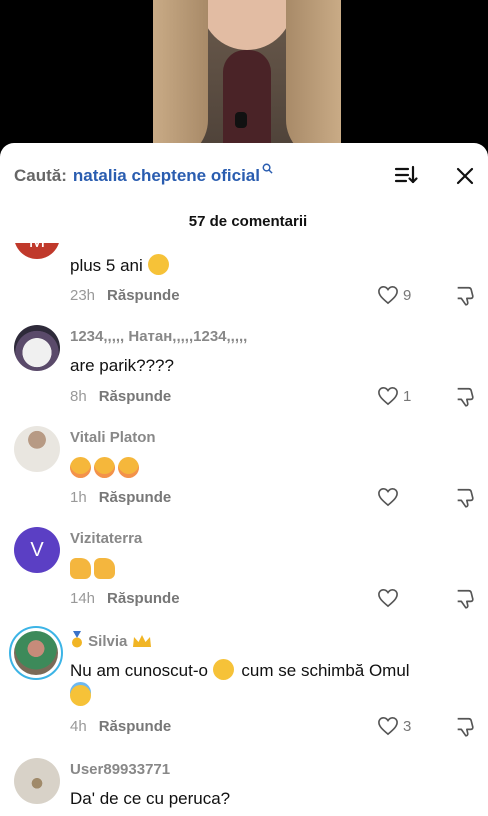 The height and width of the screenshot is (816, 488). What do you see at coordinates (106, 265) in the screenshot?
I see `comment-text-body: plus 5 ani` at bounding box center [106, 265].